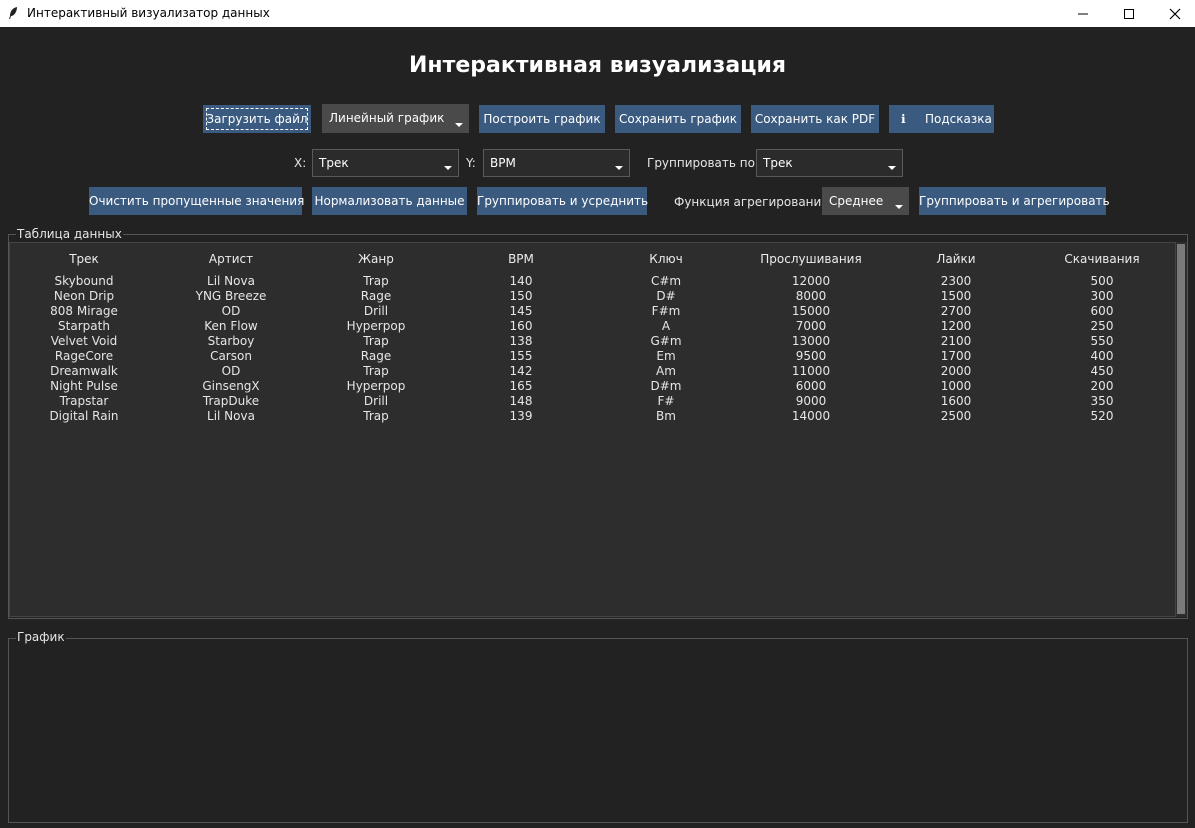 This screenshot has width=1195, height=828. Describe the element at coordinates (231, 386) in the screenshot. I see `table-cell: GinsengX` at that location.